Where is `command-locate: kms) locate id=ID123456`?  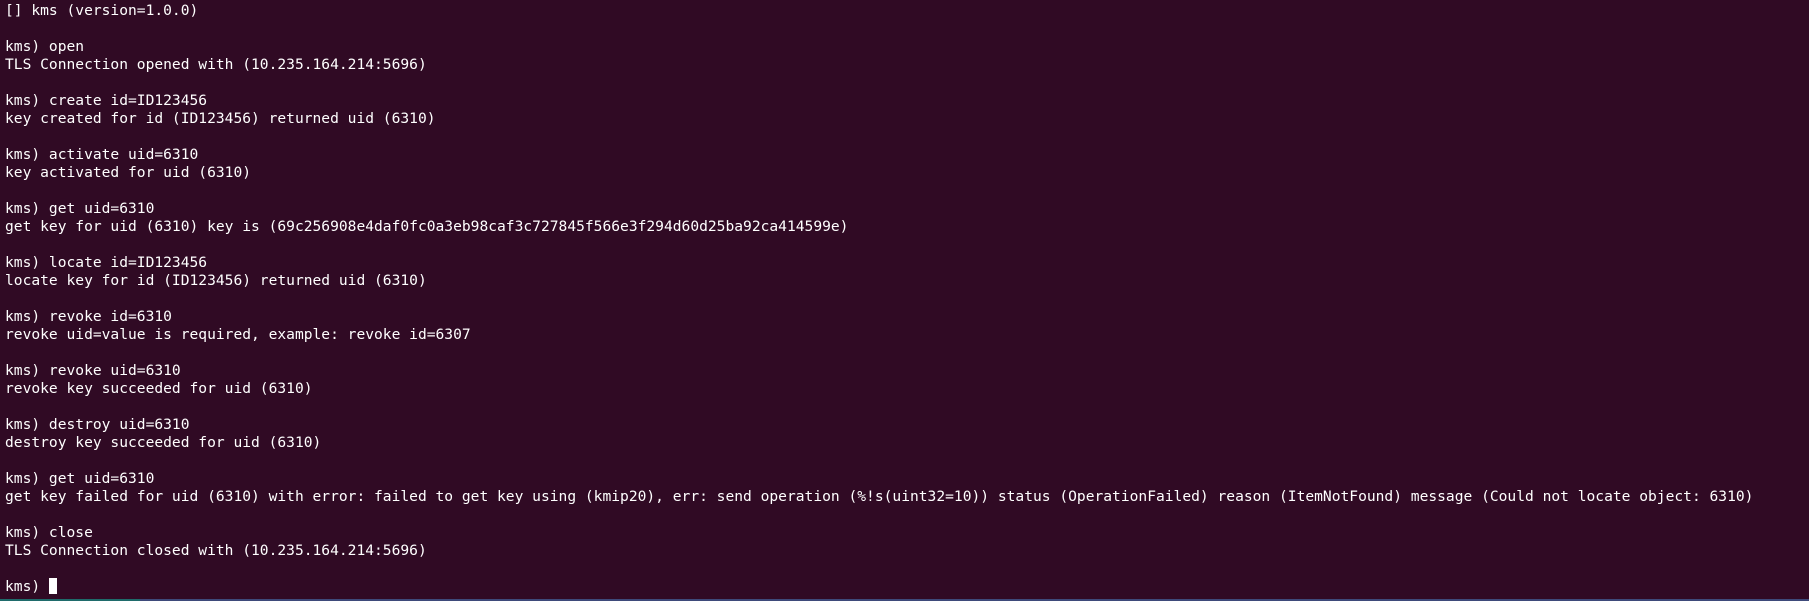 command-locate: kms) locate id=ID123456 is located at coordinates (106, 262).